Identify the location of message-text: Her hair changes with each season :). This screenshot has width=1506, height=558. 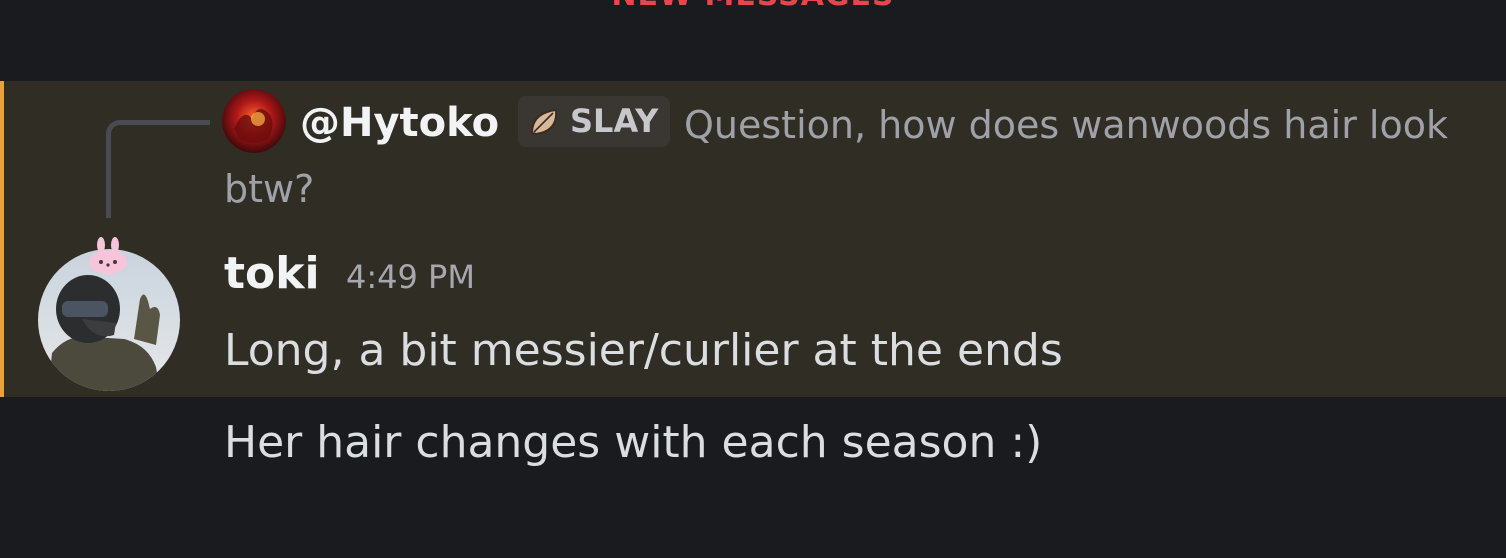
(633, 443).